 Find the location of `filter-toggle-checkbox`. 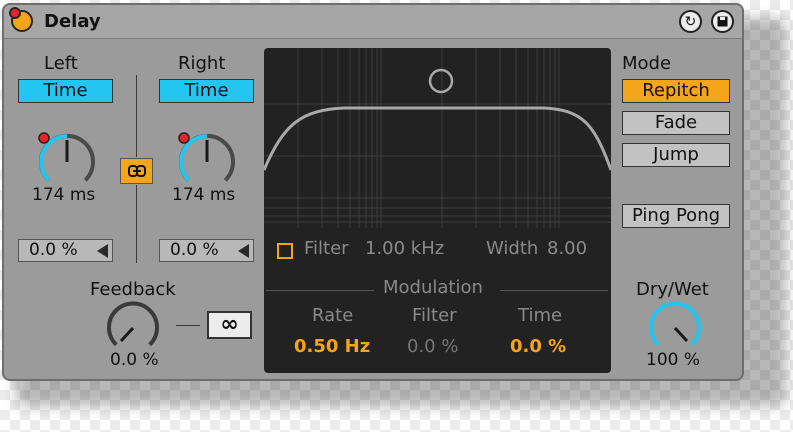

filter-toggle-checkbox is located at coordinates (285, 251).